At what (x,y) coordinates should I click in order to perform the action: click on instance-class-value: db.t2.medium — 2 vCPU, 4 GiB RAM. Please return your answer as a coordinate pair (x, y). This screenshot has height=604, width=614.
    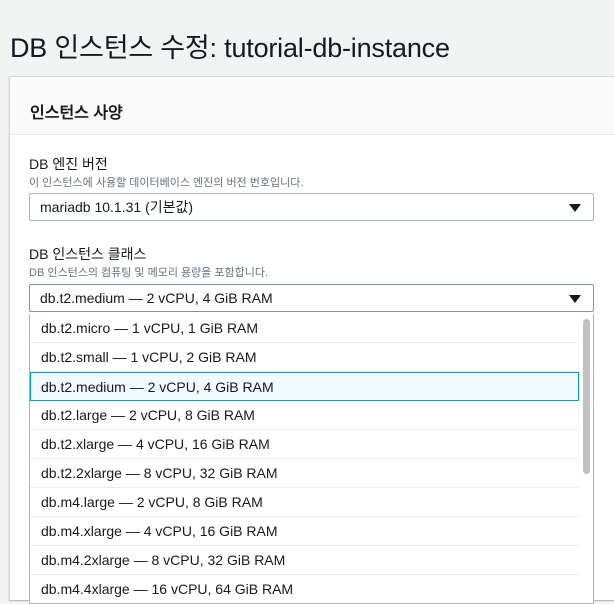
    Looking at the image, I should click on (156, 298).